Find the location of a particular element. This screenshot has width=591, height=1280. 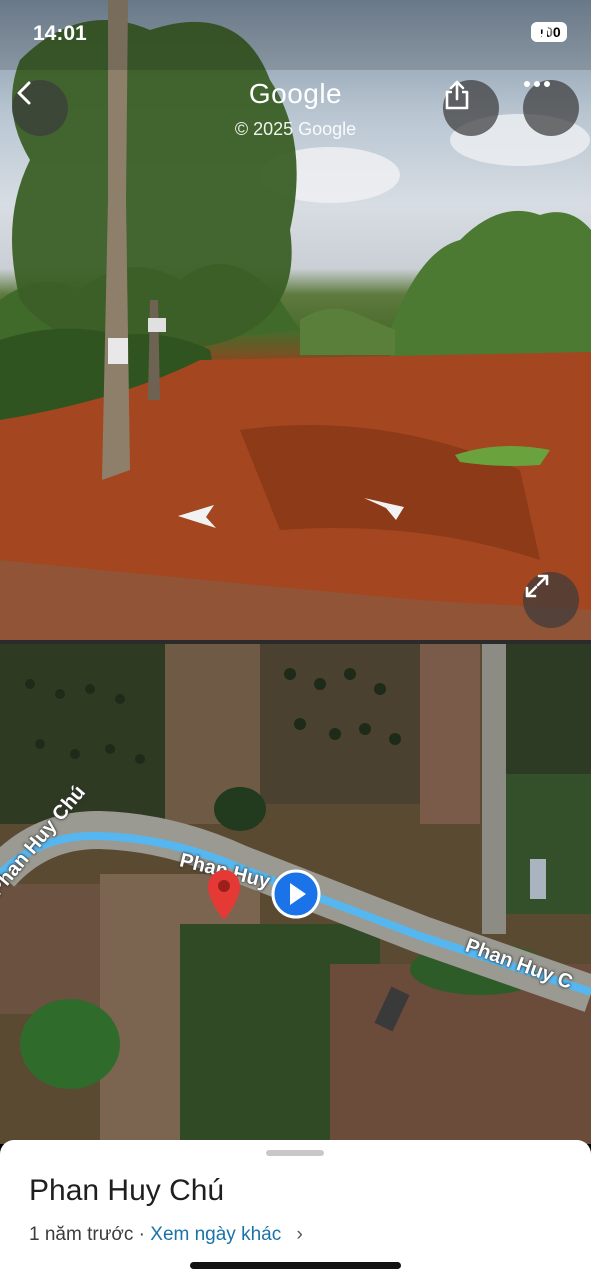

status-icons: 100 is located at coordinates (549, 32).